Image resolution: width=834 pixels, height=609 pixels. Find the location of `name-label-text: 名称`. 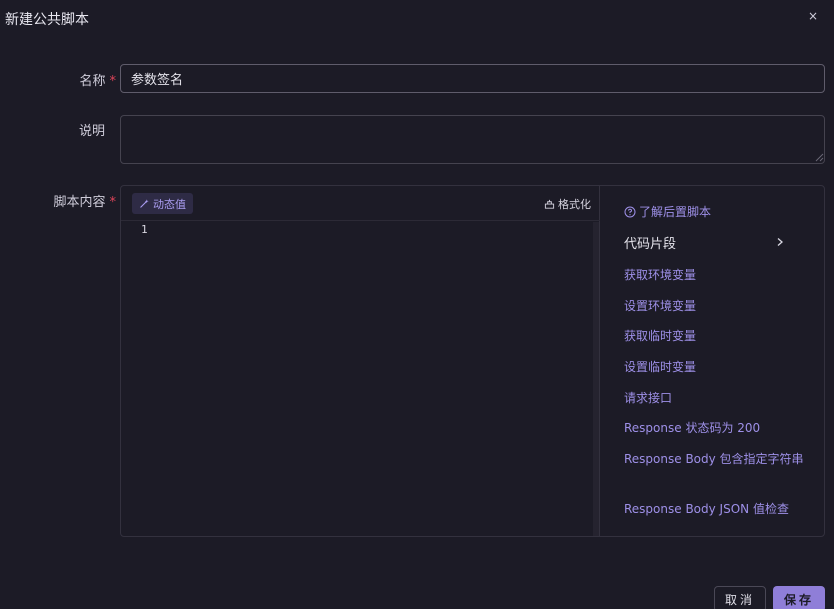

name-label-text: 名称 is located at coordinates (92, 81).